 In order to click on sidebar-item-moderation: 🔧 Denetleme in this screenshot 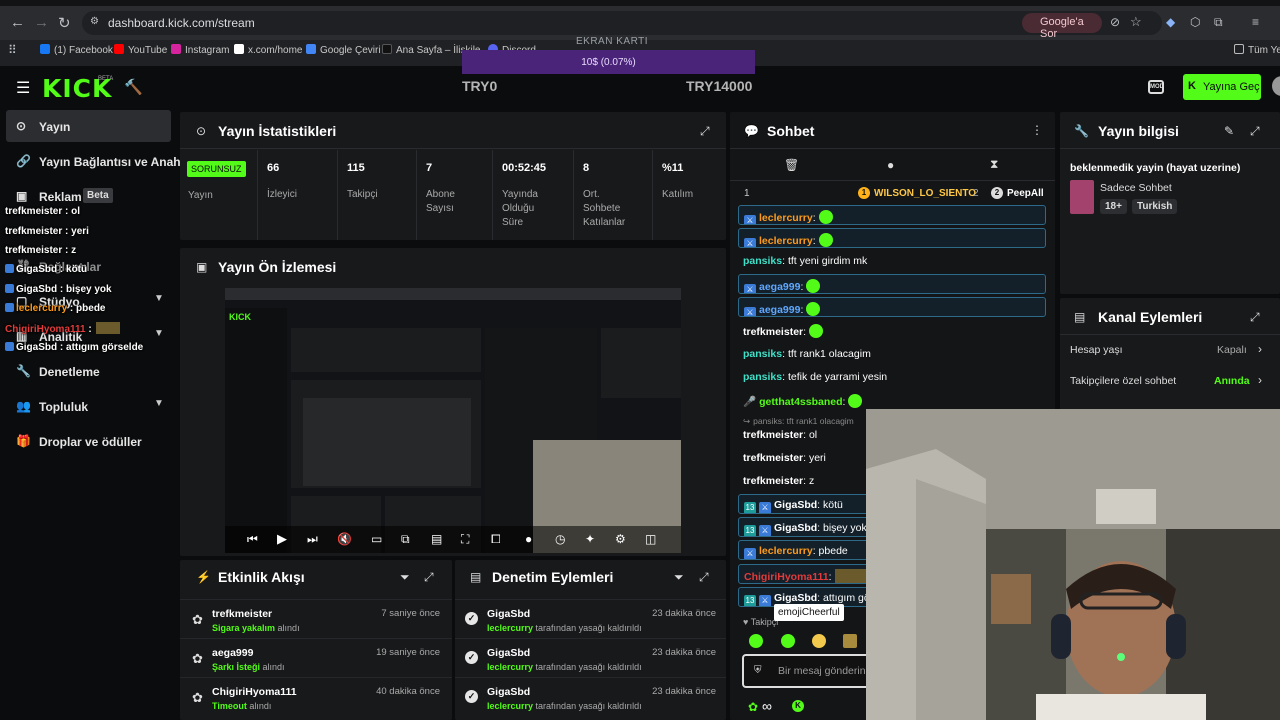, I will do `click(88, 371)`.